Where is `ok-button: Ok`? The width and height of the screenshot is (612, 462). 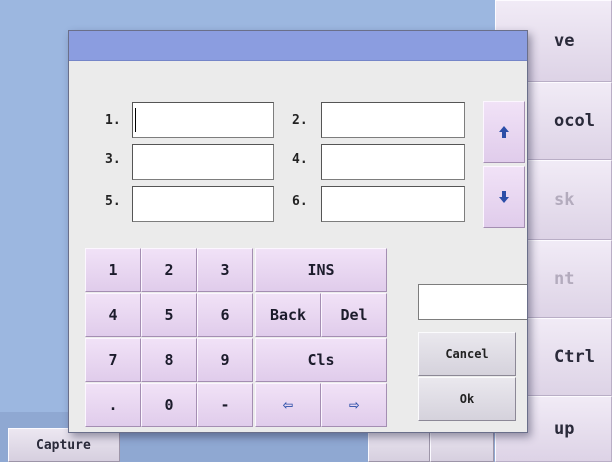 ok-button: Ok is located at coordinates (467, 399).